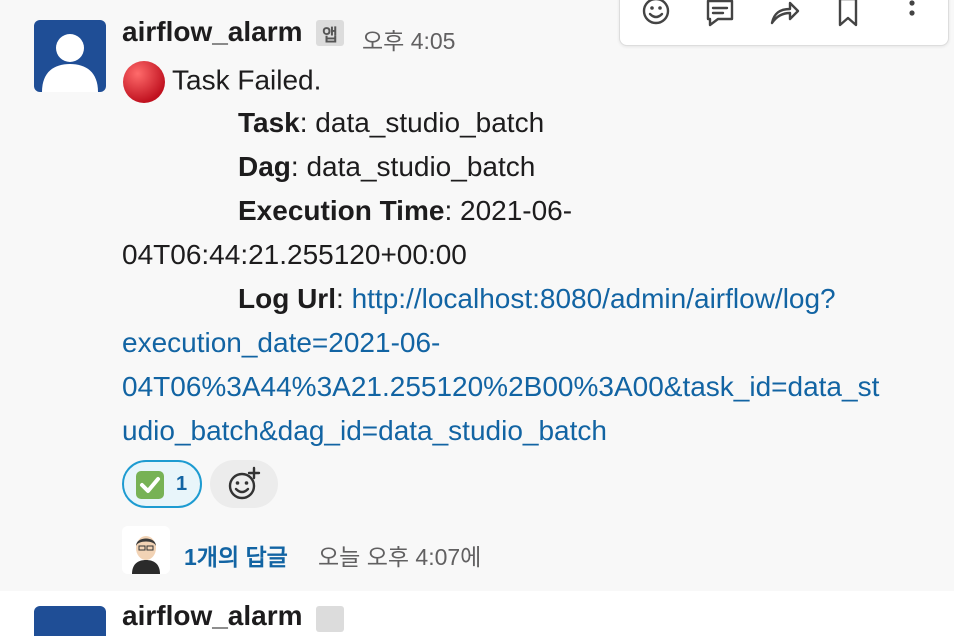  Describe the element at coordinates (294, 254) in the screenshot. I see `exec-value-cont: 04T06:44:21.255120+00:00` at that location.